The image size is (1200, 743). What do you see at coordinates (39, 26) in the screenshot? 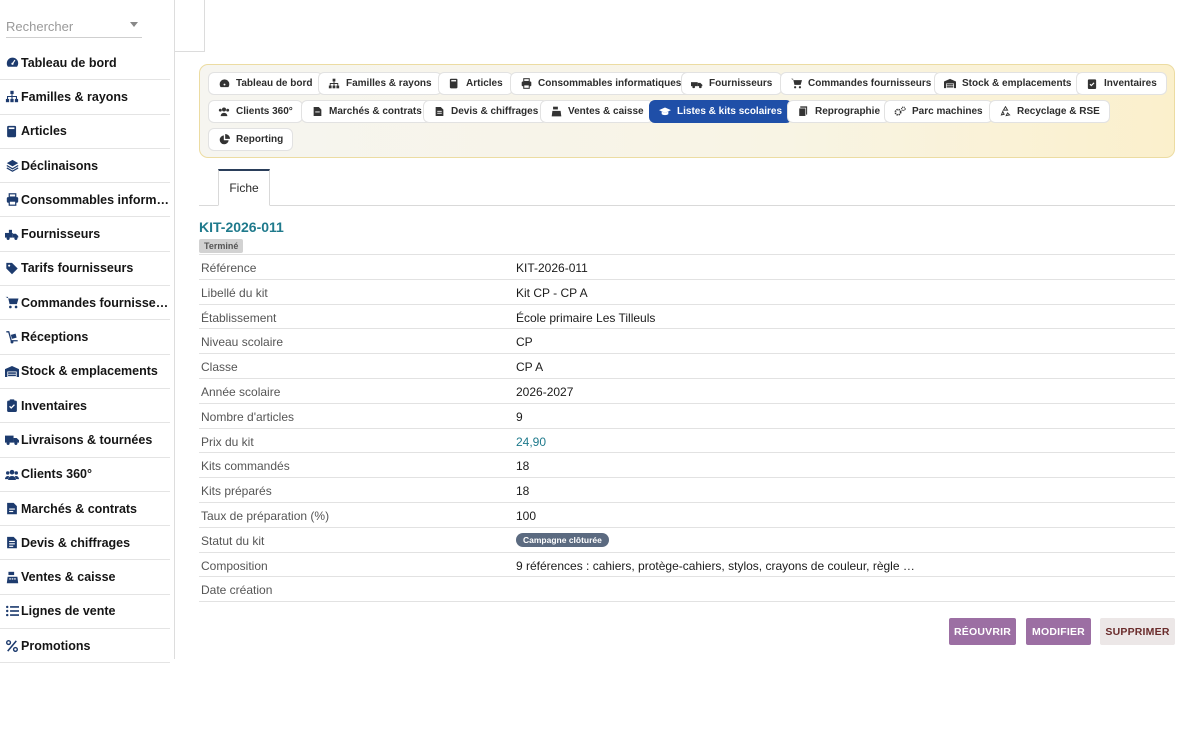
I see `search-input: Rechercher` at bounding box center [39, 26].